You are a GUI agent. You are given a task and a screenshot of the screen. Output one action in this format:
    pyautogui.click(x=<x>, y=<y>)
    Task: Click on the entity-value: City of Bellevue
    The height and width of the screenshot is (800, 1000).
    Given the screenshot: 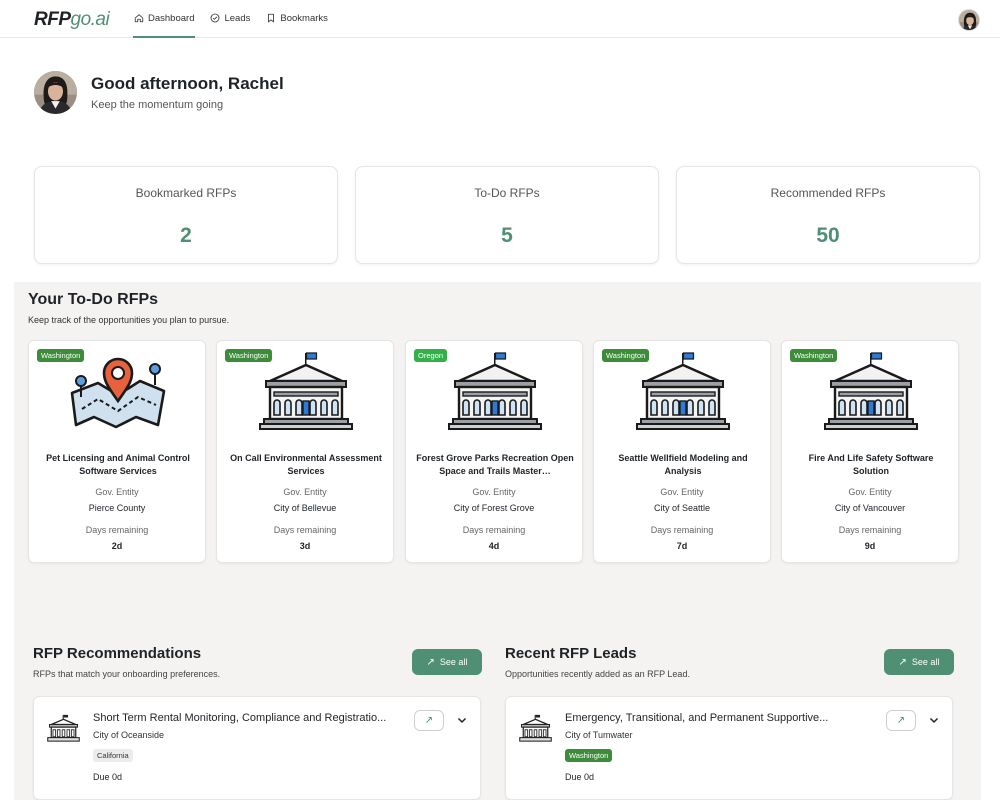 What is the action you would take?
    pyautogui.click(x=305, y=508)
    